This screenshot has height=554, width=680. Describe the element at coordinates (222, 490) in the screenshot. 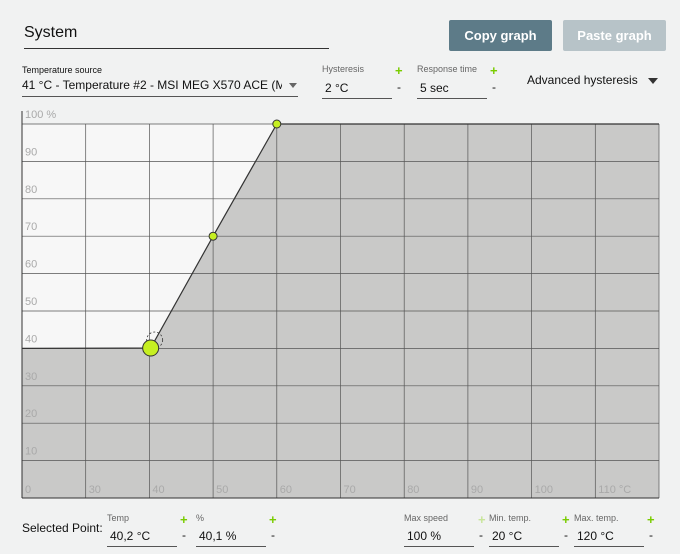

I see `x-tick-label: 50` at that location.